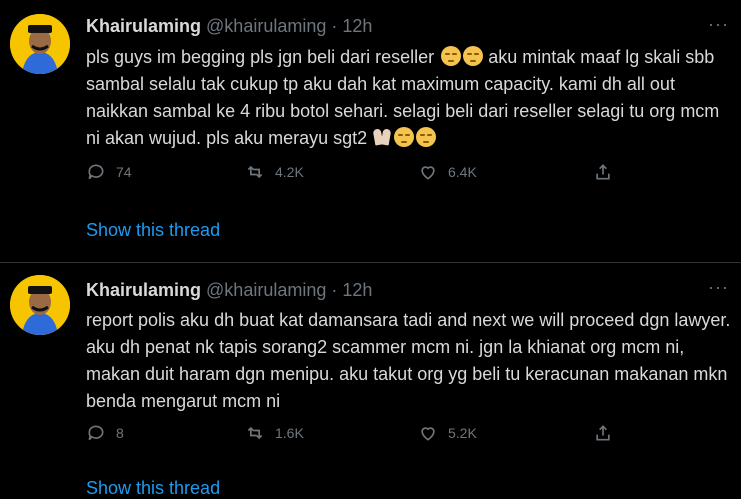  I want to click on reply-button: 8, so click(105, 433).